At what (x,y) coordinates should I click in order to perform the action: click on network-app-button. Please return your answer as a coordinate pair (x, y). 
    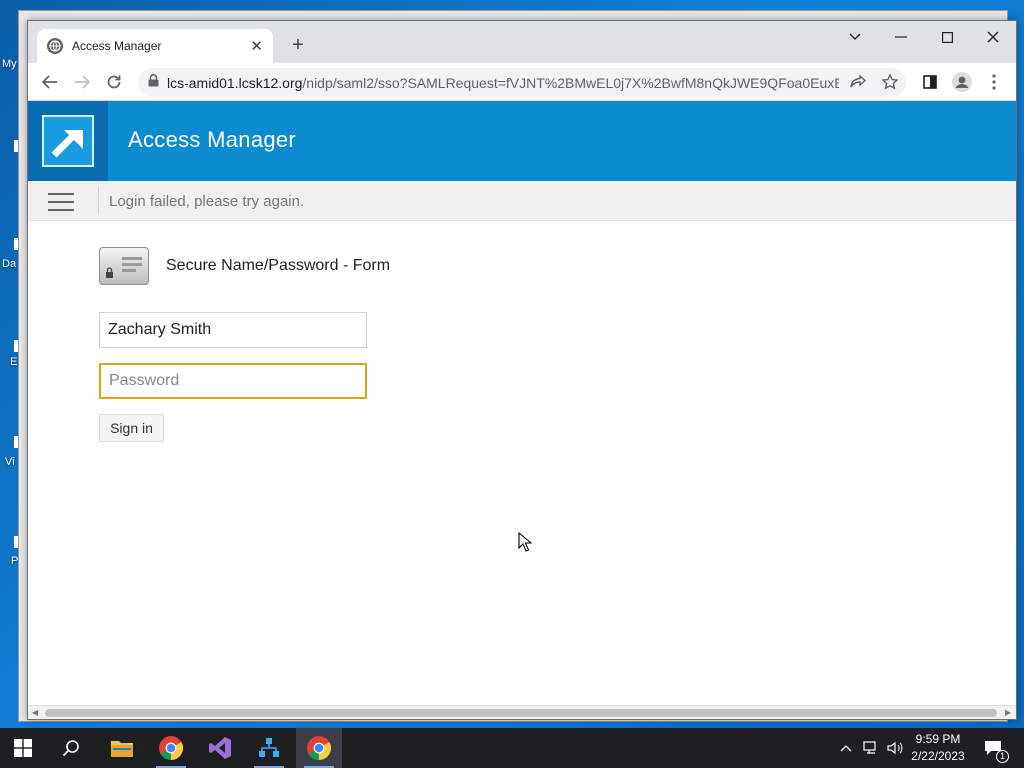
    Looking at the image, I should click on (269, 748).